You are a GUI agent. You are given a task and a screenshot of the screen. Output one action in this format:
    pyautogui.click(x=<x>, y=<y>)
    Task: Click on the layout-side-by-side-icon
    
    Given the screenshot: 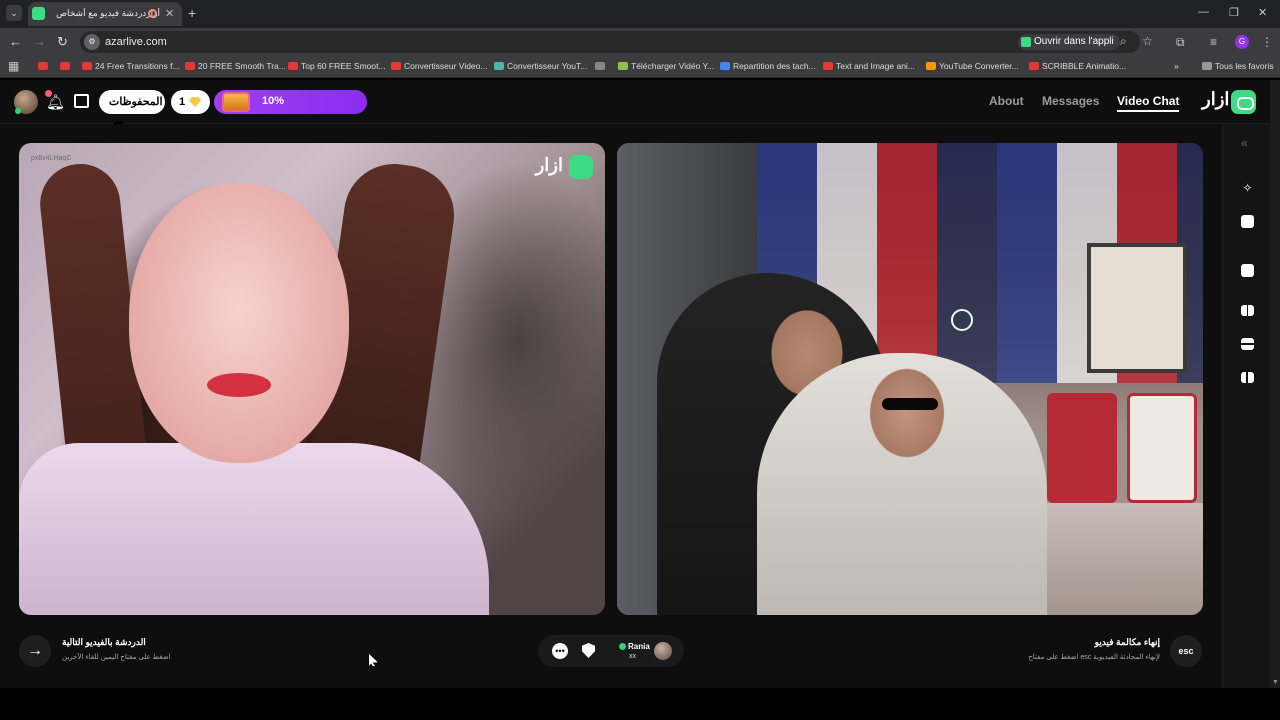 What is the action you would take?
    pyautogui.click(x=1247, y=310)
    